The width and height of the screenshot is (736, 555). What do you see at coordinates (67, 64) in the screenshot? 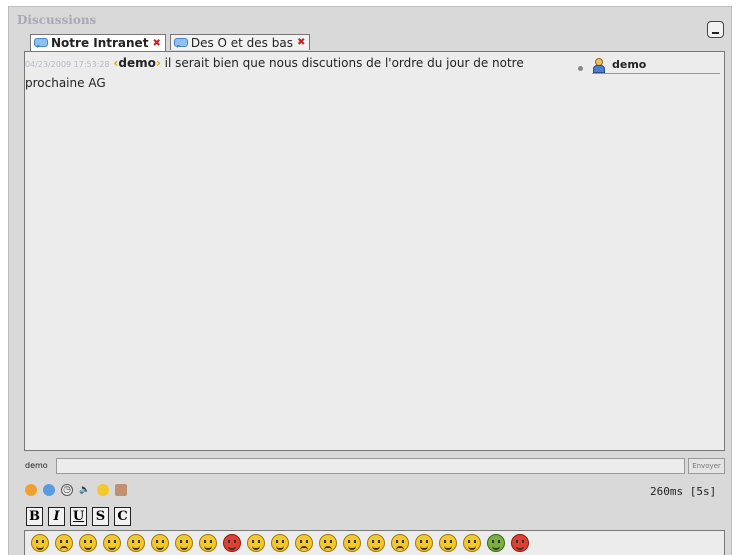
I see `message-timestamp: 04/23/2009 17:53:28` at bounding box center [67, 64].